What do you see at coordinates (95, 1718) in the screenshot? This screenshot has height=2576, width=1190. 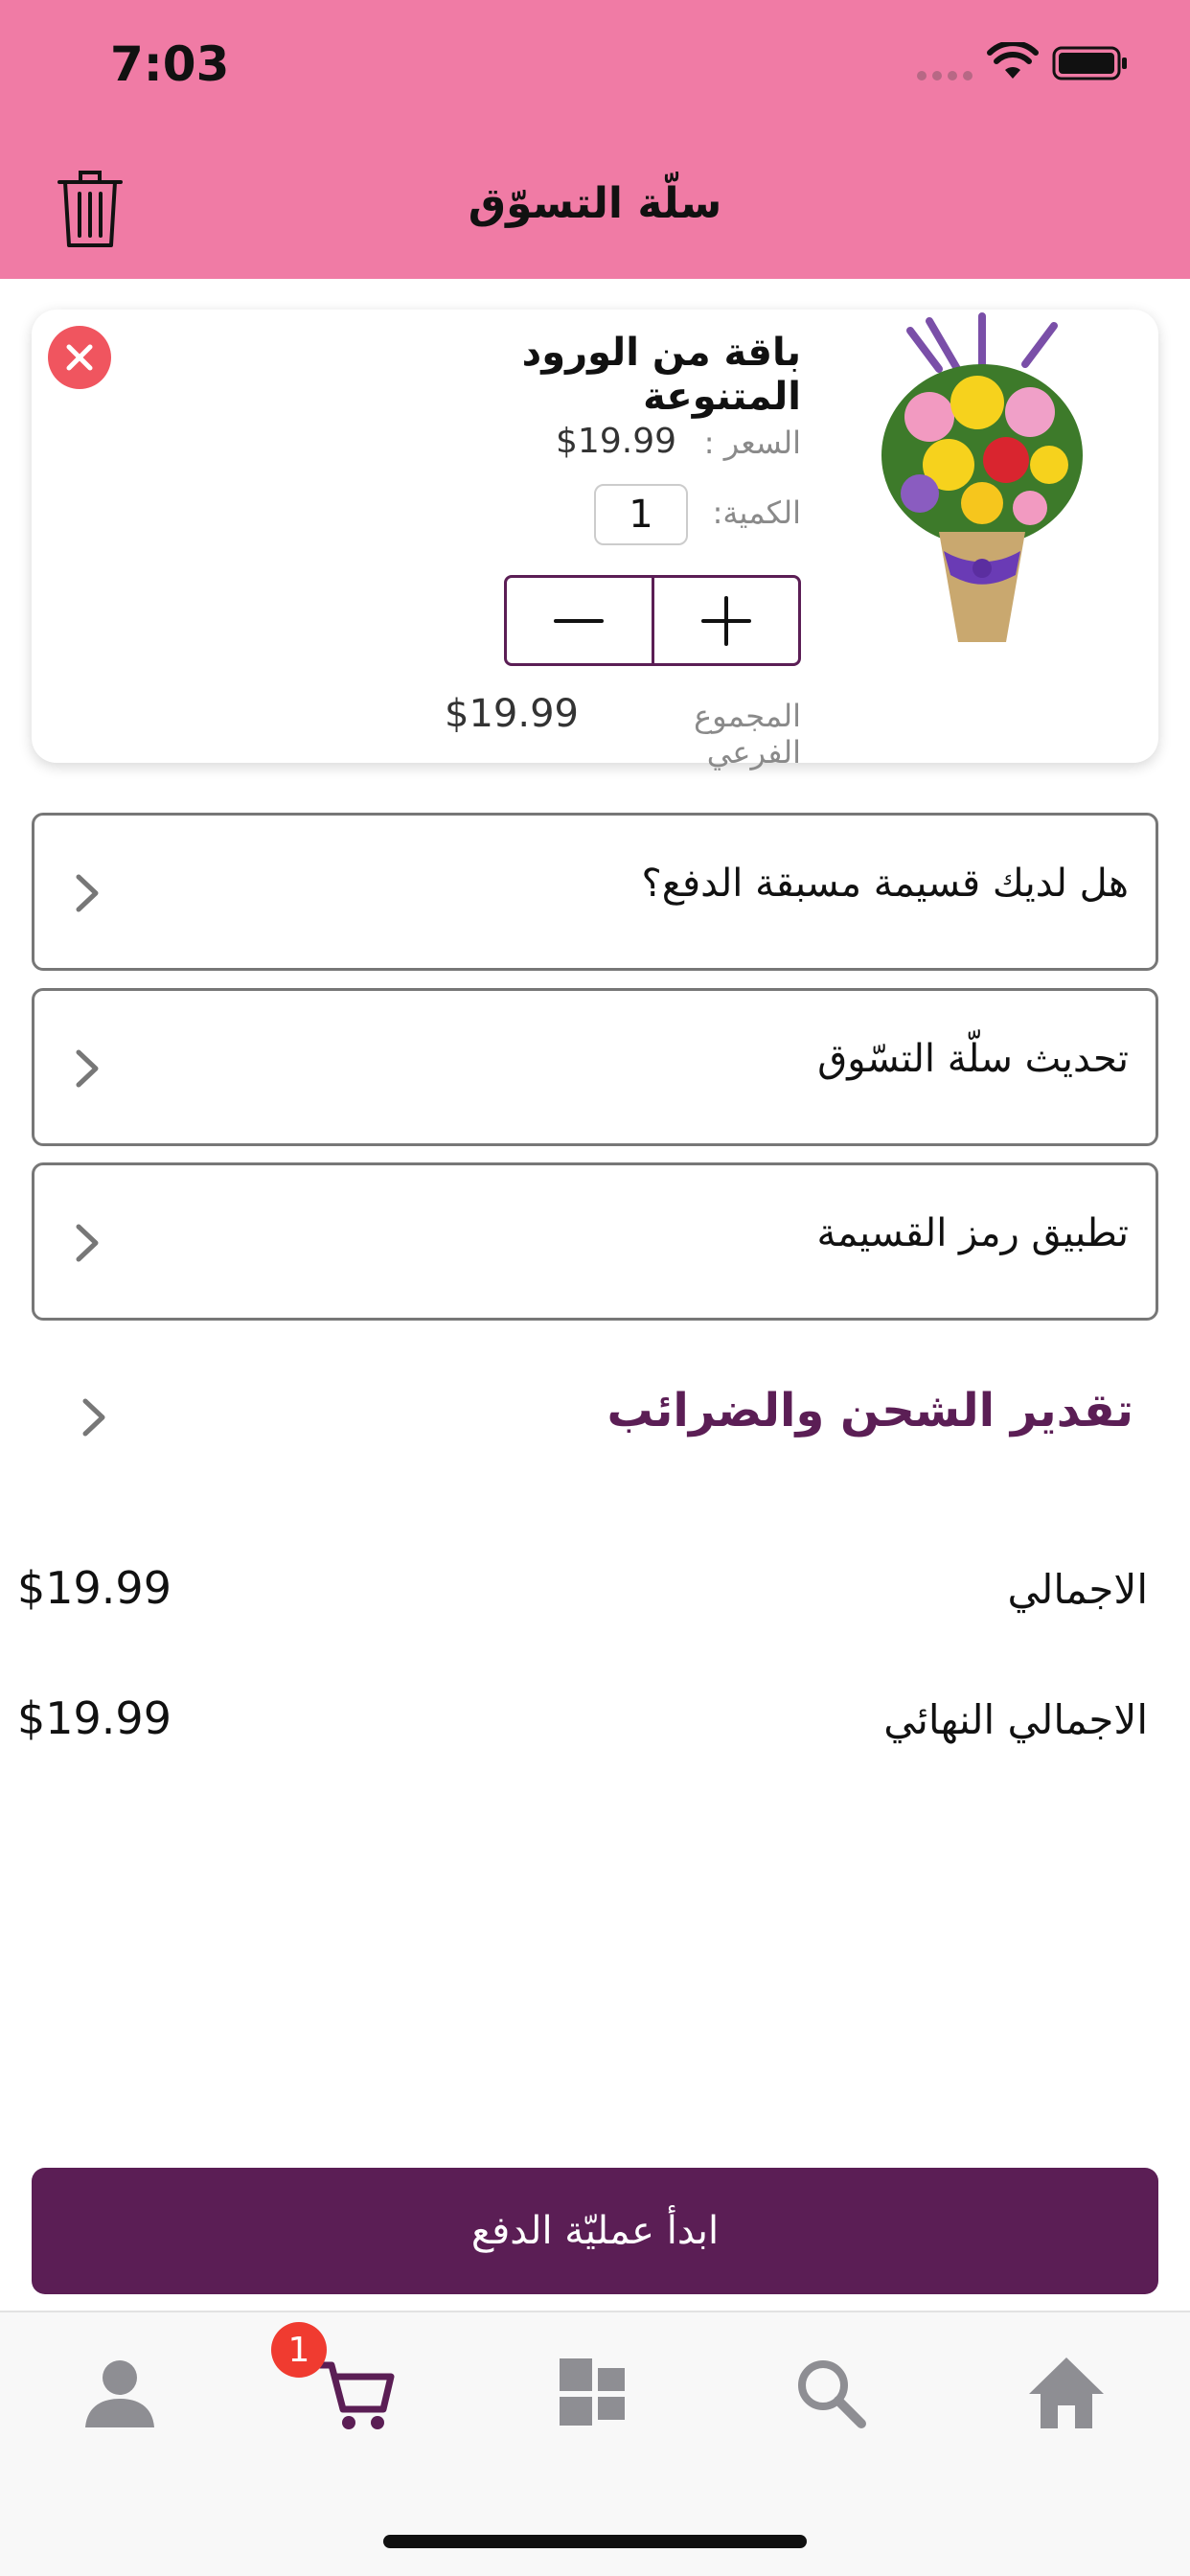 I see `final-total-value: $19.99` at bounding box center [95, 1718].